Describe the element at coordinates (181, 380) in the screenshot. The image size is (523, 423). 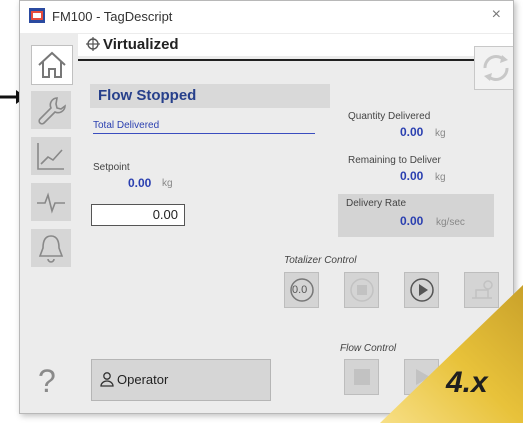
I see `operator-button: Operator` at that location.